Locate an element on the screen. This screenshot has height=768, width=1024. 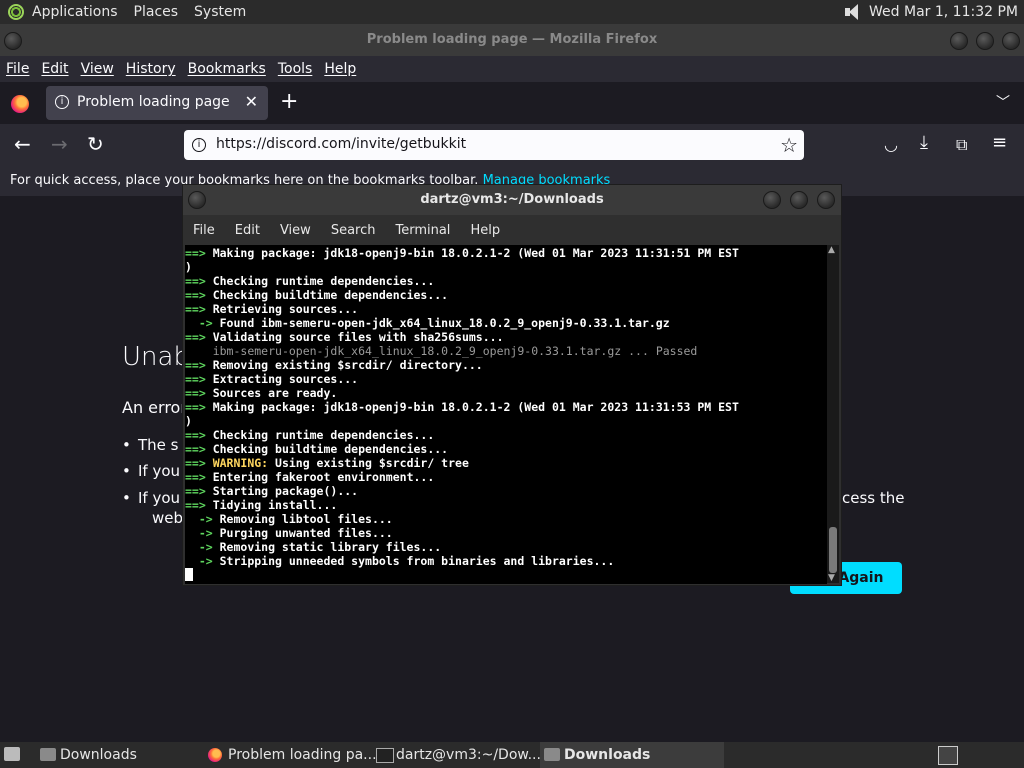
ff-menu-tools: Tools is located at coordinates (295, 69).